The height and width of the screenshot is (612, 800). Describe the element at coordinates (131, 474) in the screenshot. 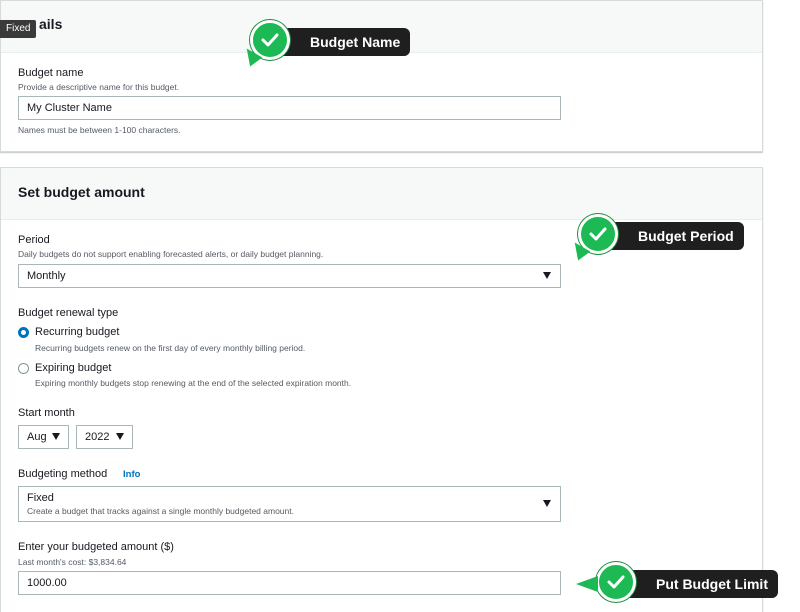

I see `budgeting-method-info-link: Info` at that location.